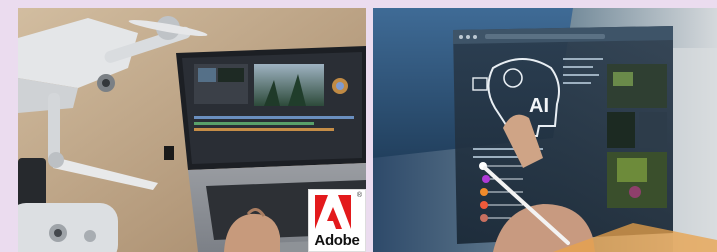 This screenshot has width=717, height=252. I want to click on address-bar, so click(545, 36).